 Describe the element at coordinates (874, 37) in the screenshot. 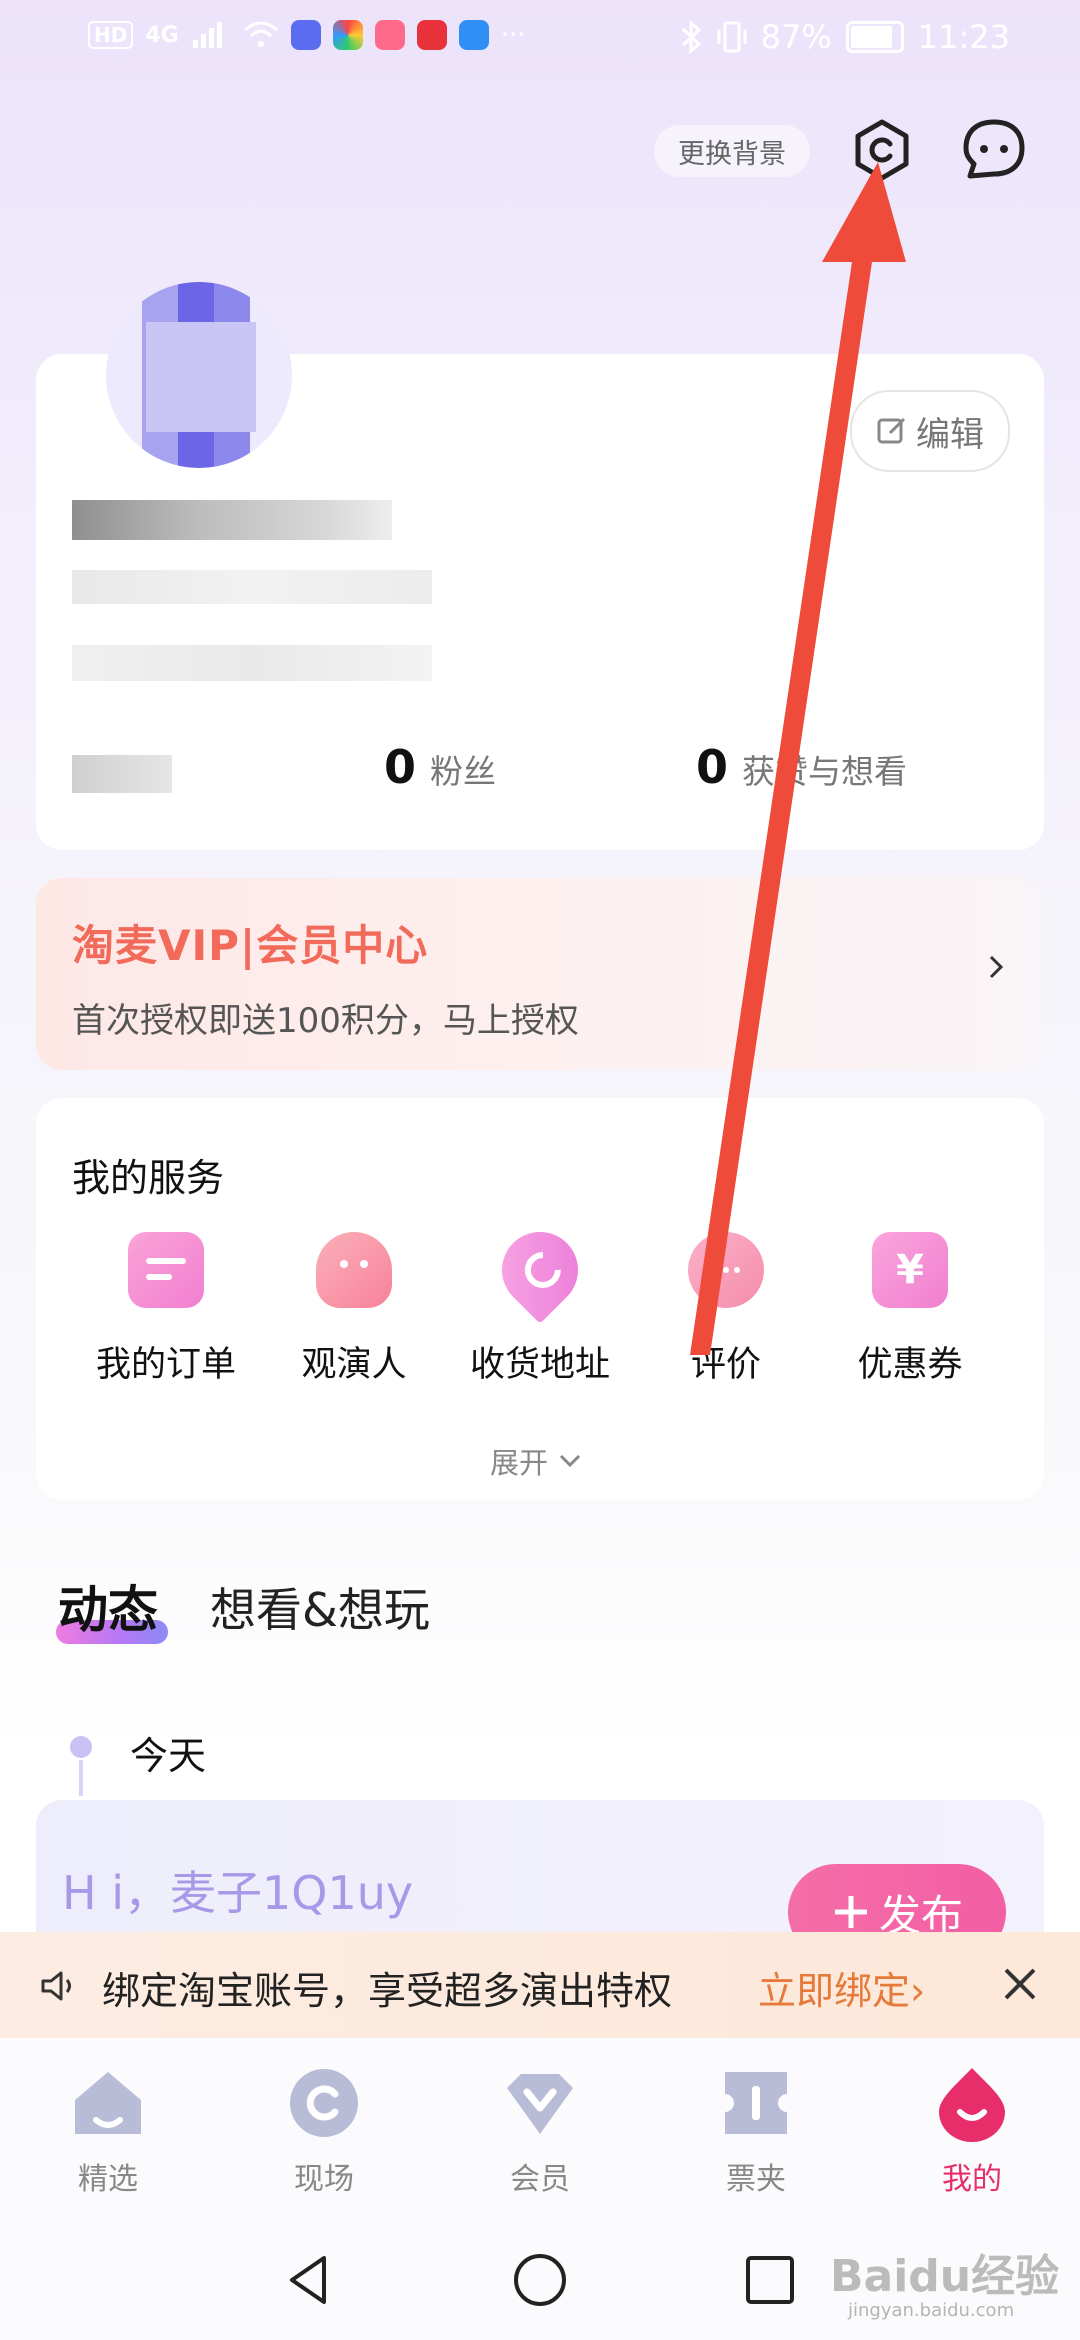

I see `battery-icon` at that location.